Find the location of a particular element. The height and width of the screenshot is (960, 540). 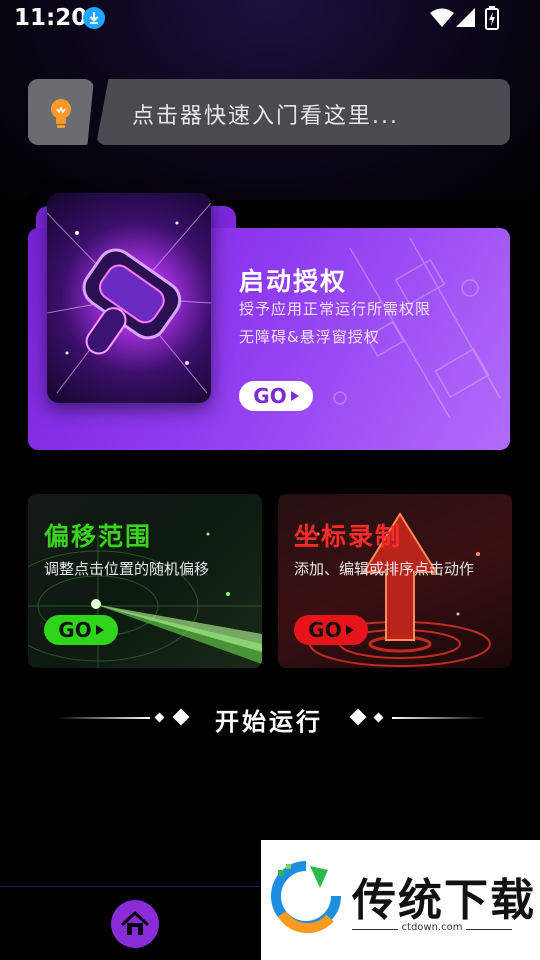

auth-feature-image is located at coordinates (129, 298).